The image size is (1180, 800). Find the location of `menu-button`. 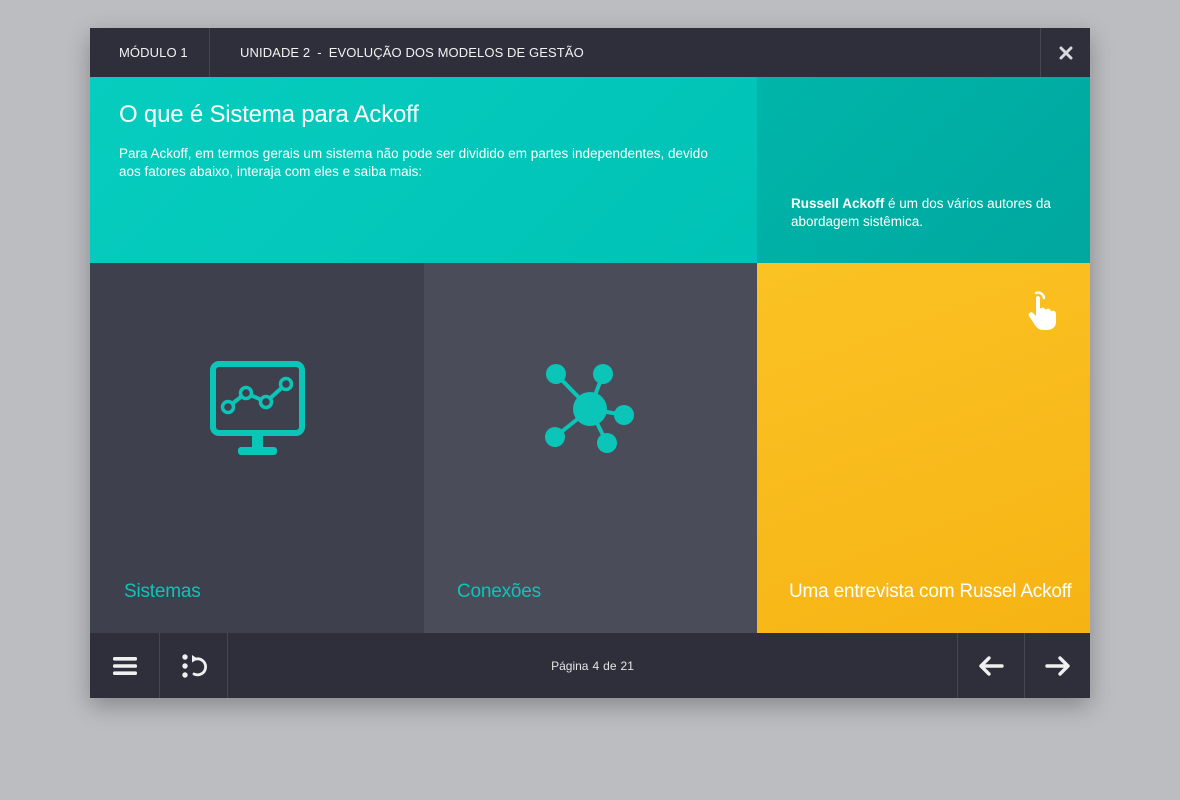

menu-button is located at coordinates (125, 665).